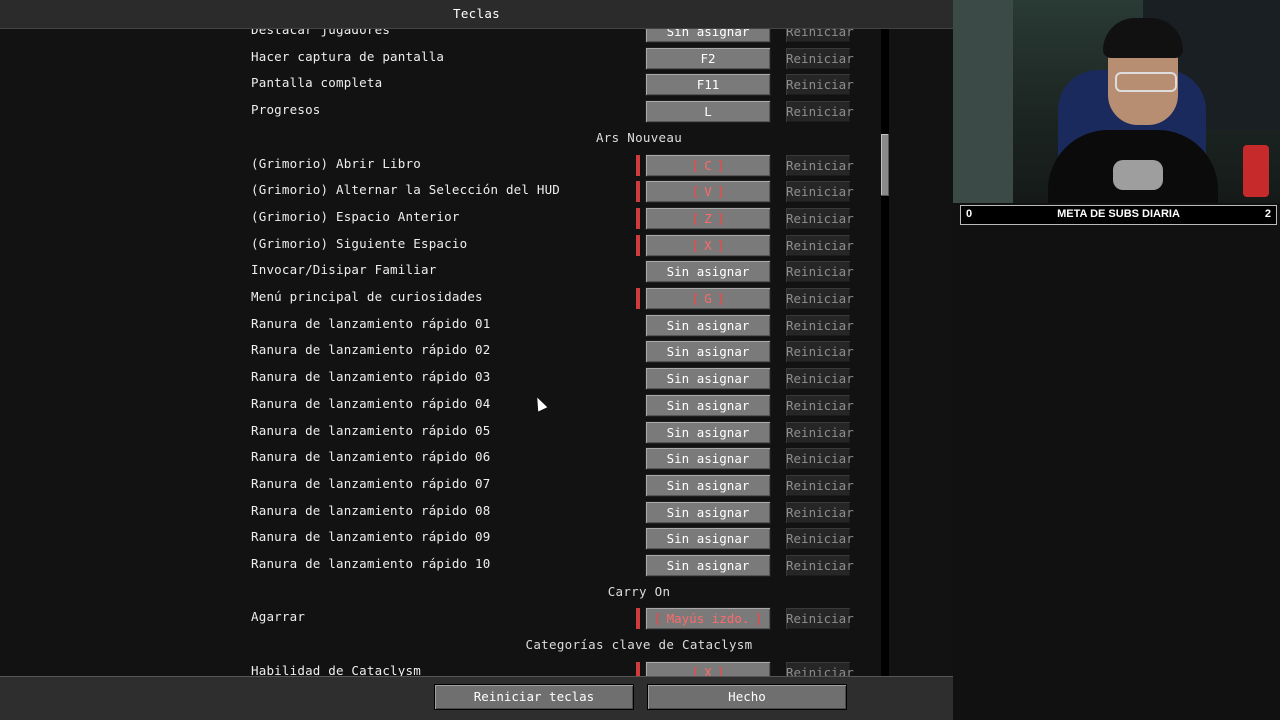  I want to click on key-value: L, so click(708, 112).